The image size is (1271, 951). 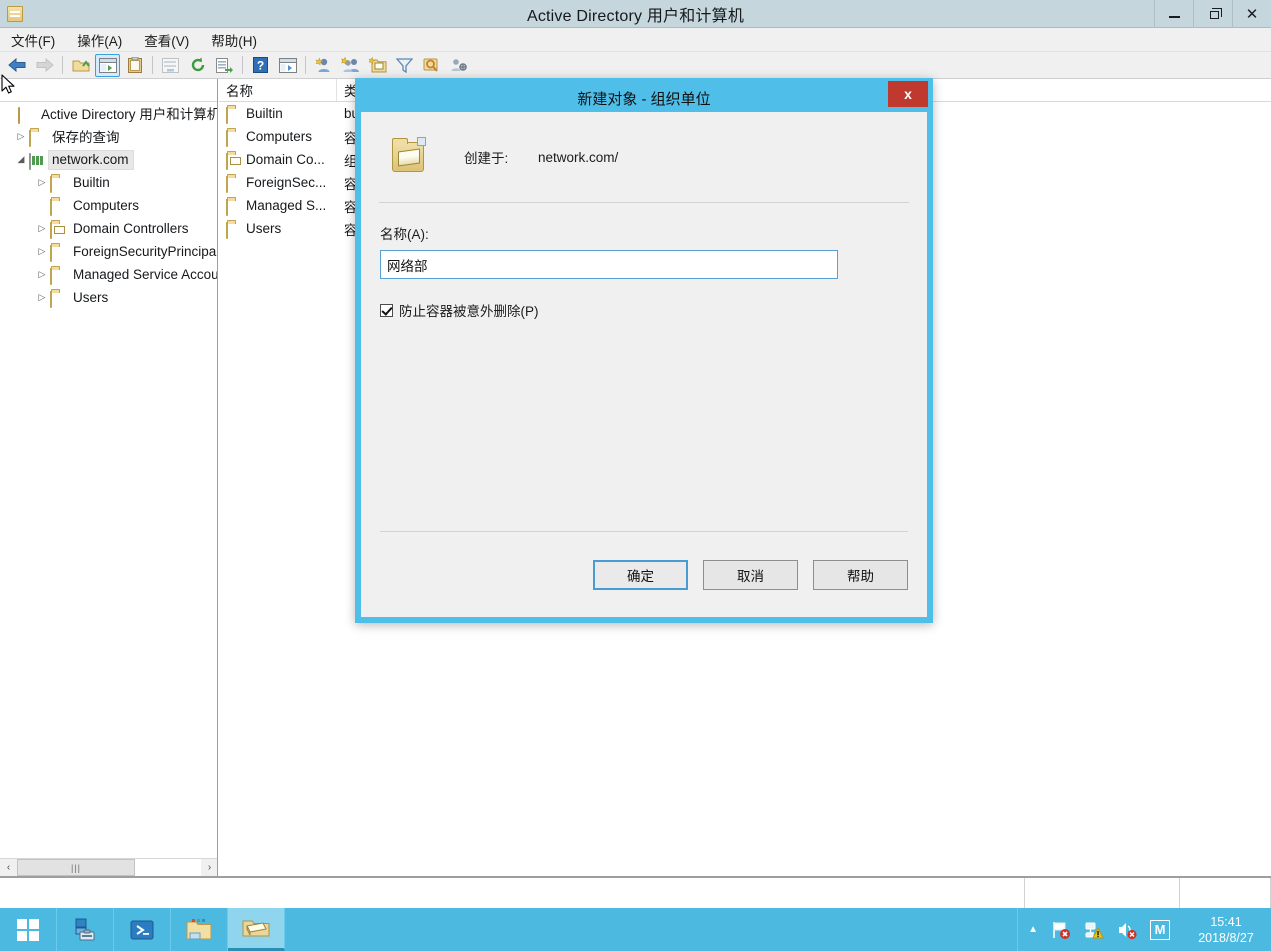 What do you see at coordinates (33, 40) in the screenshot?
I see `menu-file: 文件(F)` at bounding box center [33, 40].